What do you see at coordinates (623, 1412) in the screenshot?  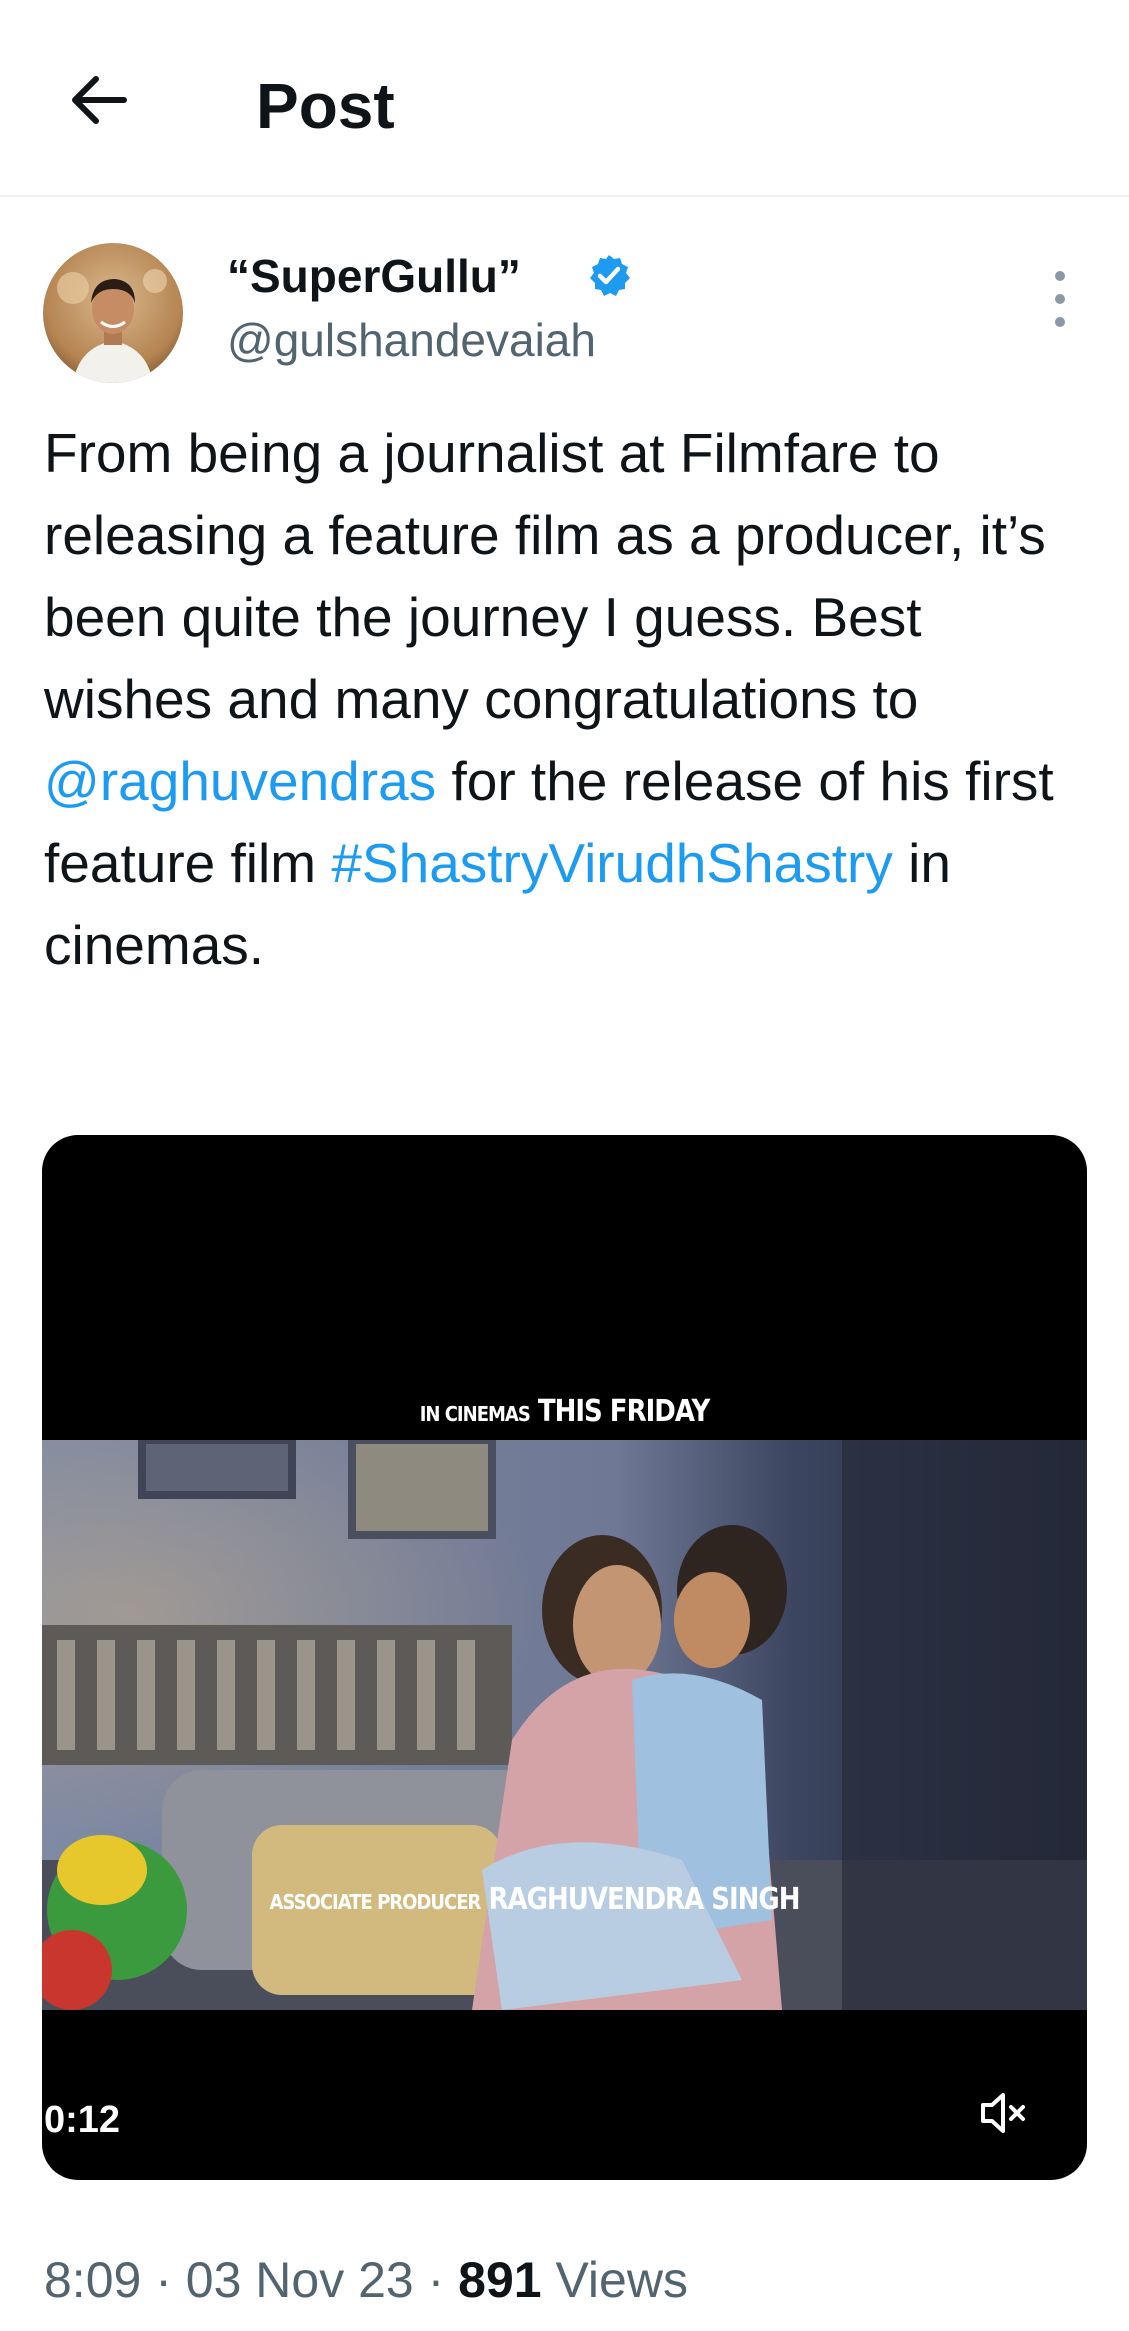 I see `caption-top-large: THIS FRIDAY` at bounding box center [623, 1412].